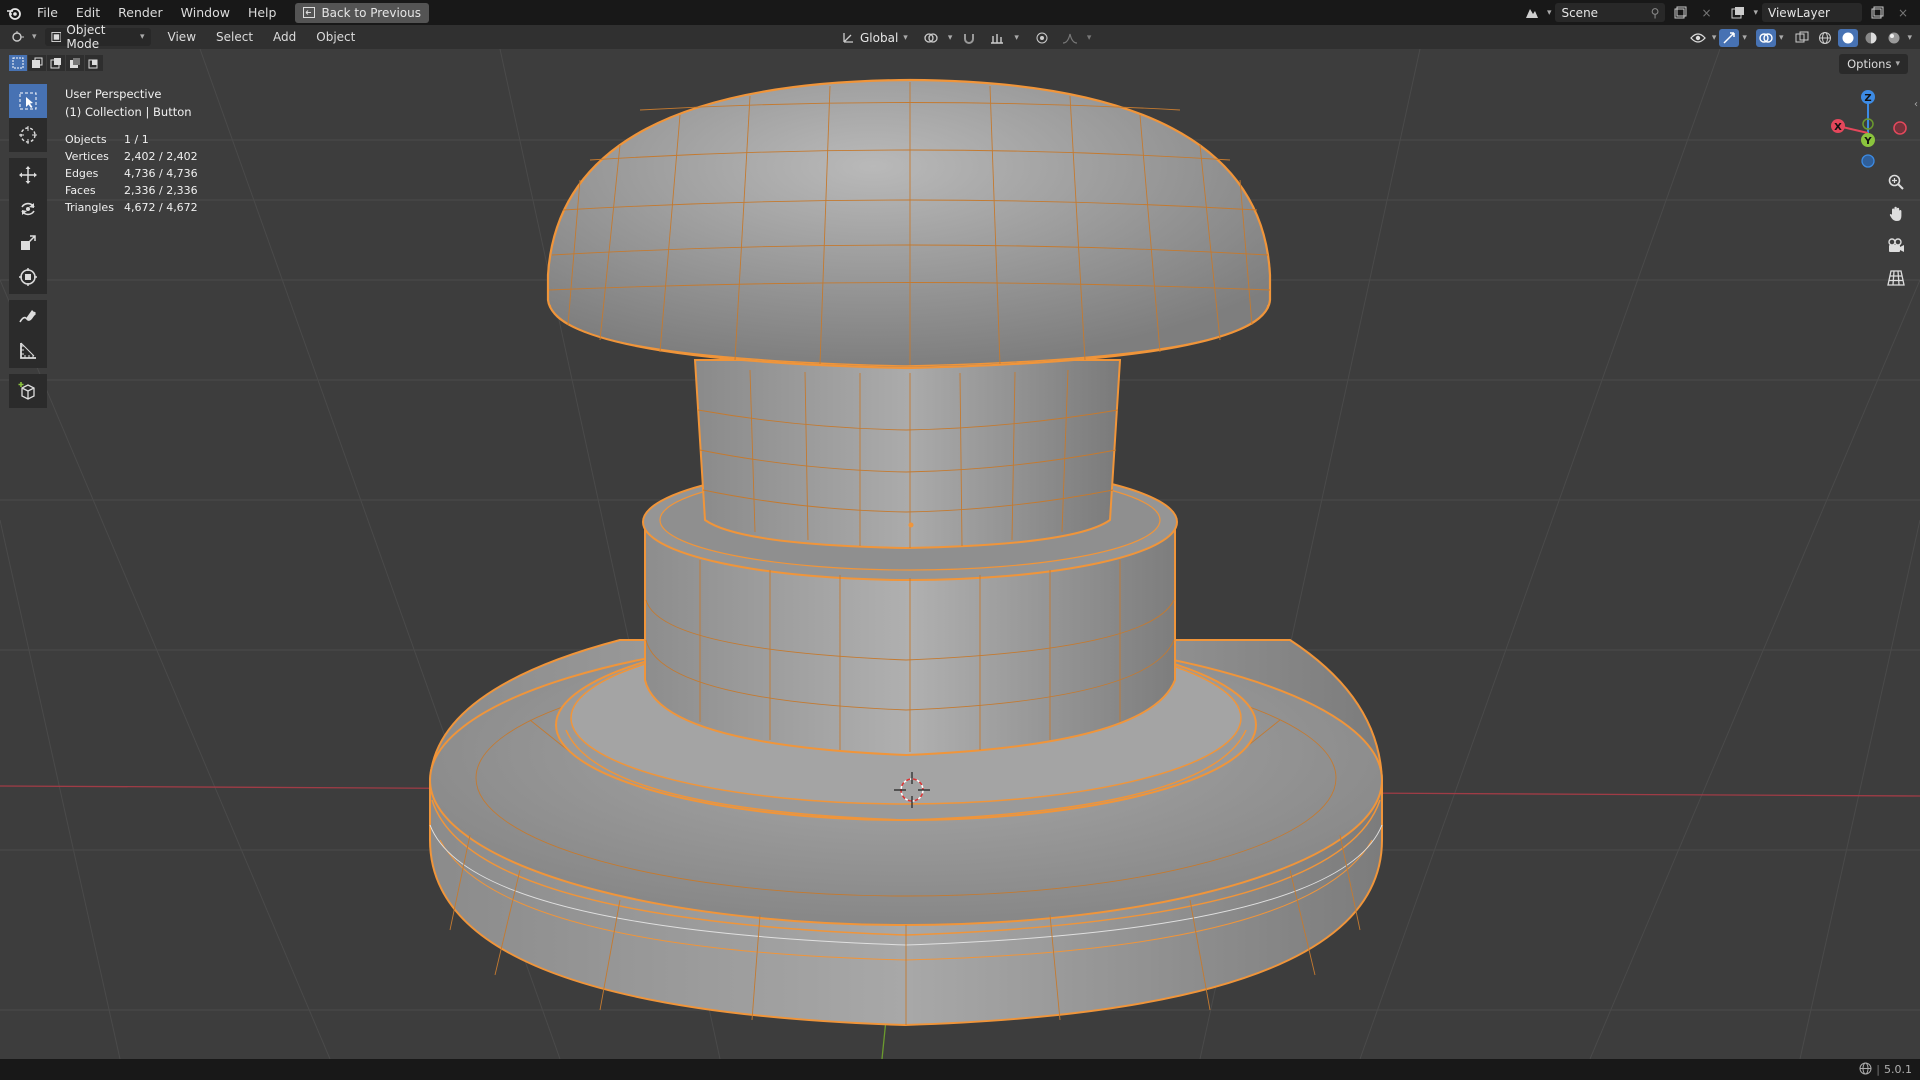 Image resolution: width=1920 pixels, height=1080 pixels. I want to click on overlays-toggle-icon, so click(1765, 37).